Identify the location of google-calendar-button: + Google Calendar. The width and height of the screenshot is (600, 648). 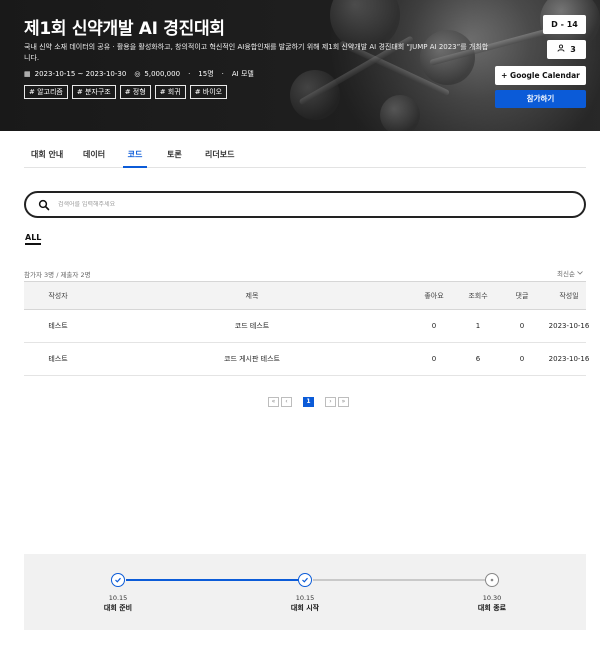
(540, 75).